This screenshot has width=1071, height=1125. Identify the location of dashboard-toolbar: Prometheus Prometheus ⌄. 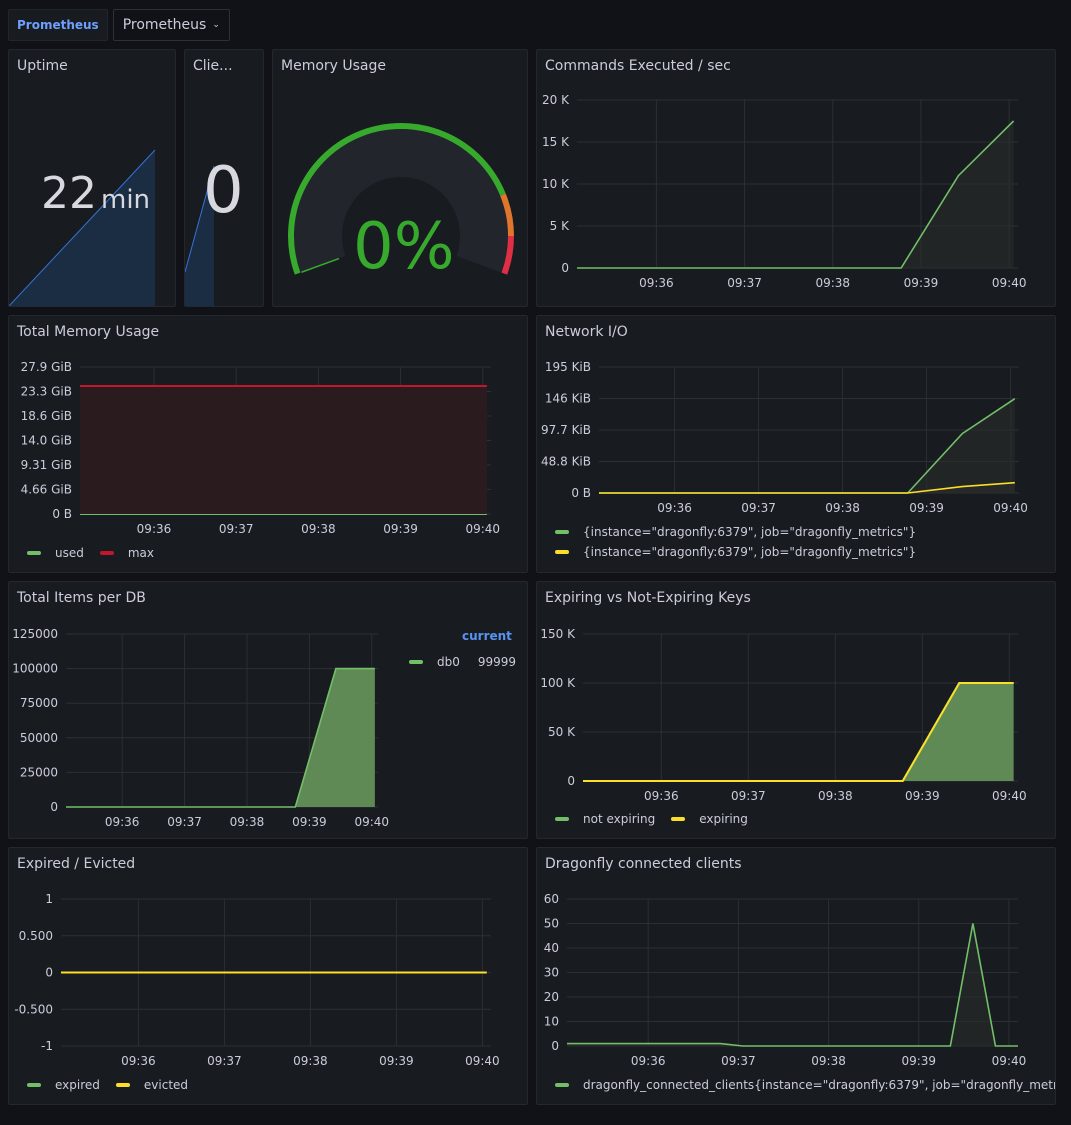
(119, 25).